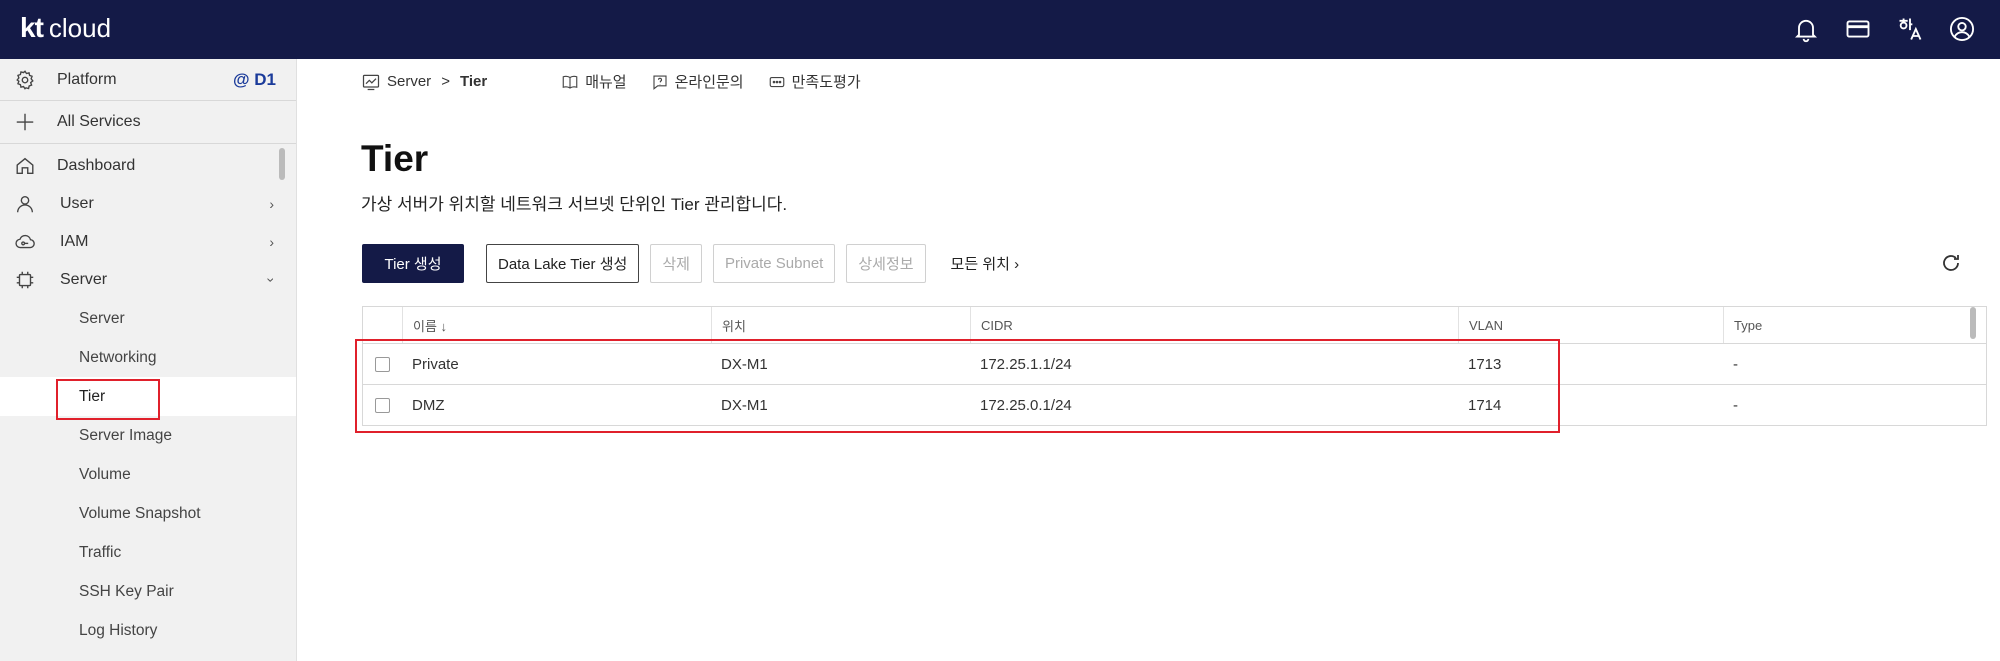  Describe the element at coordinates (473, 81) in the screenshot. I see `breadcrumb-current: Tier` at that location.